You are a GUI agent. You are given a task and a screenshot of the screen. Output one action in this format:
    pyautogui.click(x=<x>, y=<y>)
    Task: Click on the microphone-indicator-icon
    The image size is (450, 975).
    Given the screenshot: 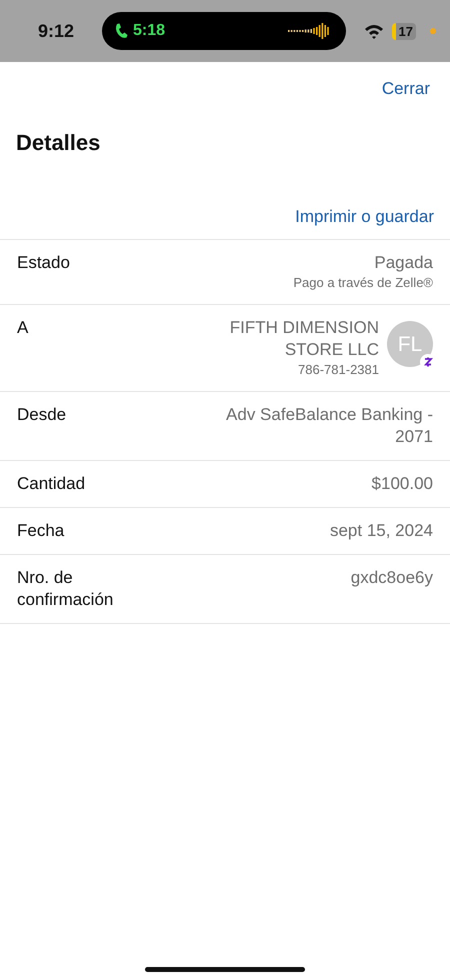 What is the action you would take?
    pyautogui.click(x=433, y=31)
    